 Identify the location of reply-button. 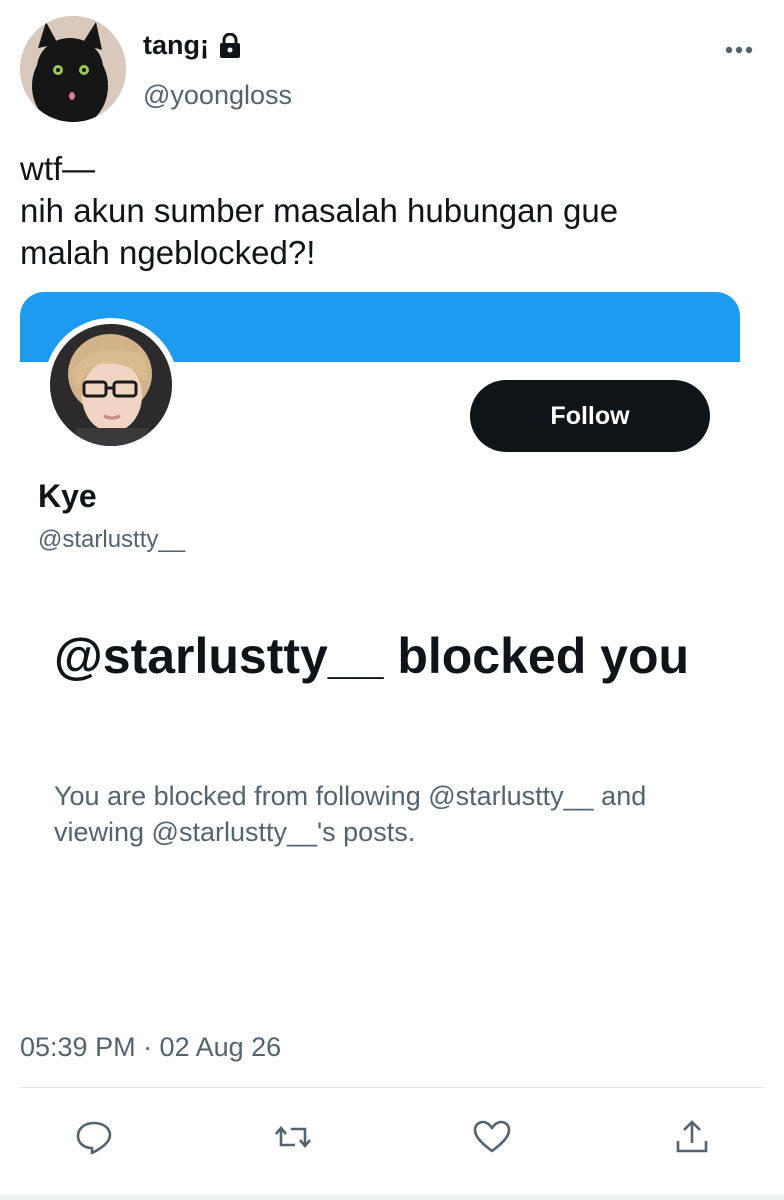
(94, 1137).